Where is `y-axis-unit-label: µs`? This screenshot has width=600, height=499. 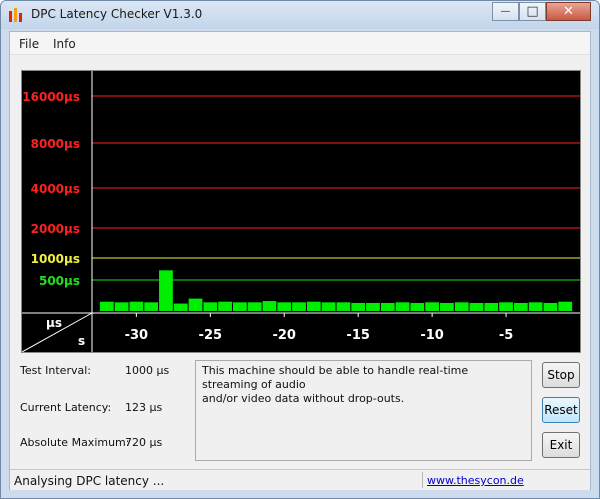
y-axis-unit-label: µs is located at coordinates (54, 323).